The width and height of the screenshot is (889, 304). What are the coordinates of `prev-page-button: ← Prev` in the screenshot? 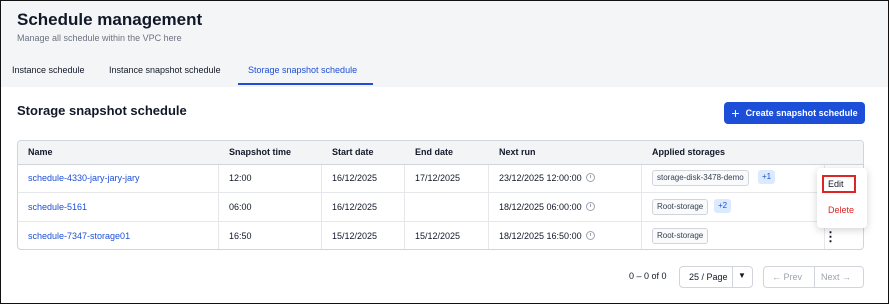 It's located at (787, 277).